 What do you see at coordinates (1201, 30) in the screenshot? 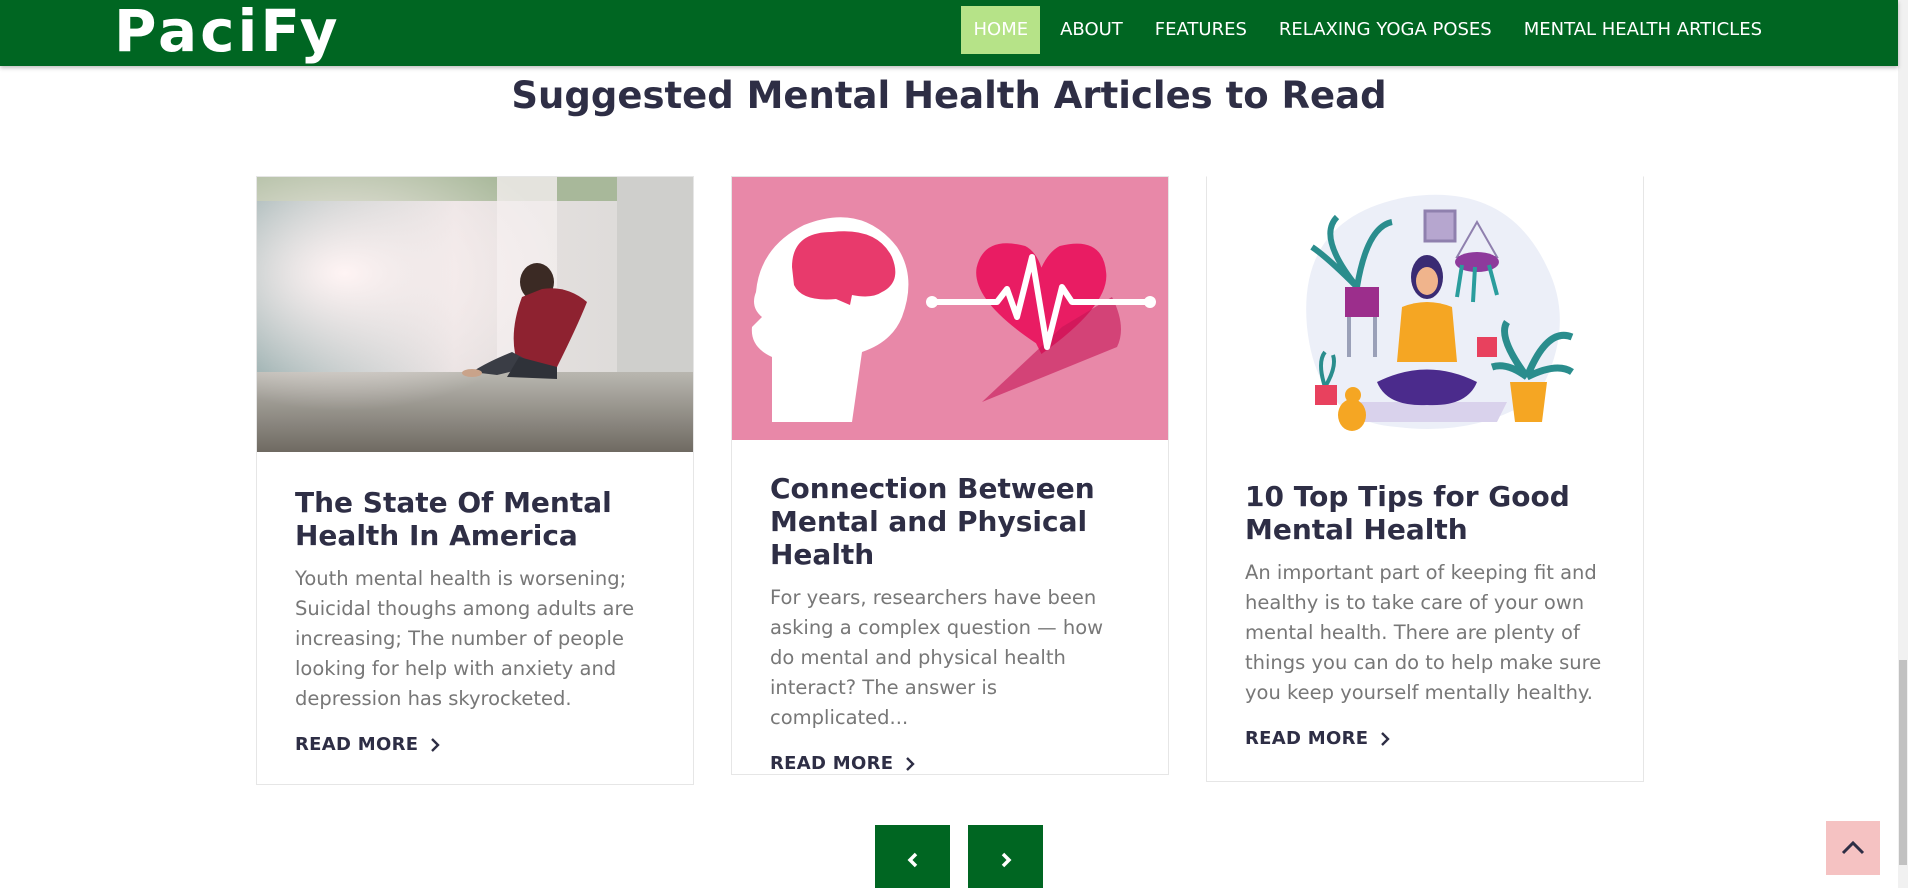
I see `nav-features: FEATURES` at bounding box center [1201, 30].